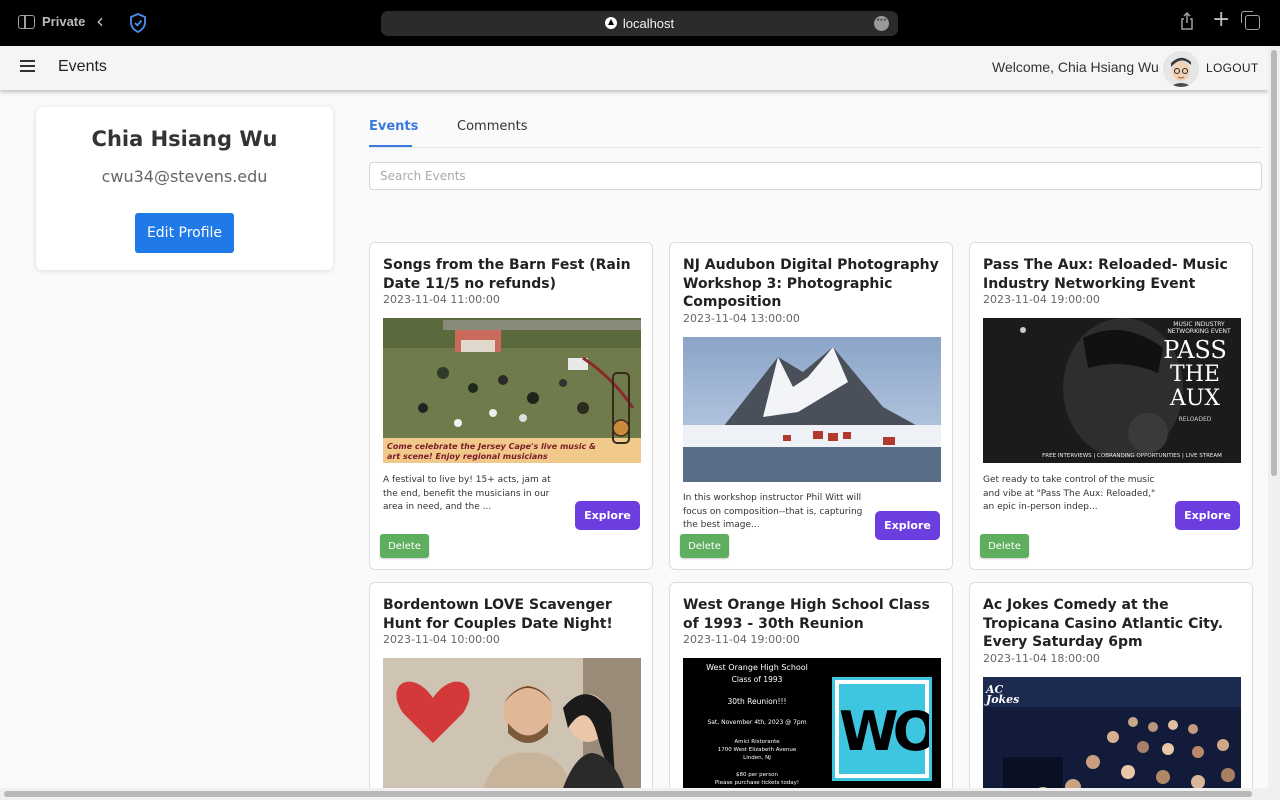 The image size is (1280, 800). Describe the element at coordinates (1195, 398) in the screenshot. I see `poster-line3: AUX` at that location.